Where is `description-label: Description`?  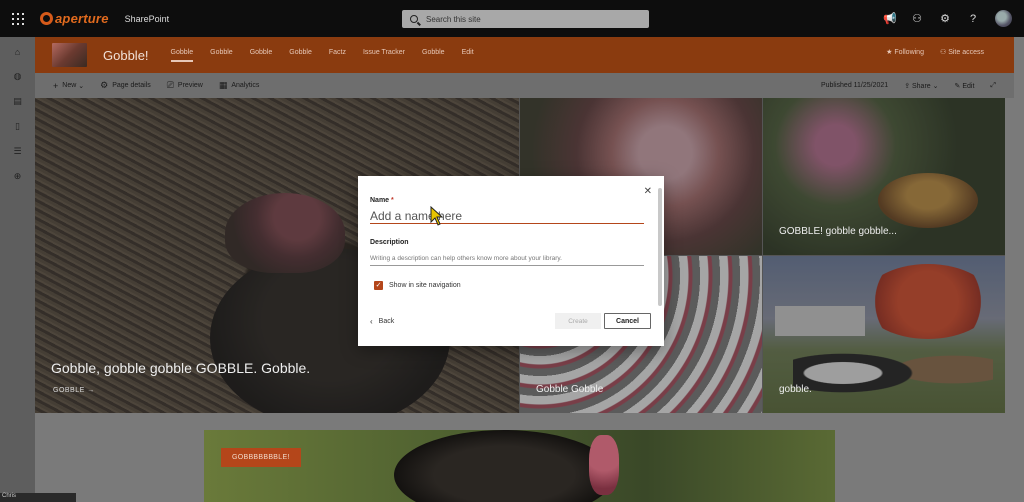 description-label: Description is located at coordinates (389, 242).